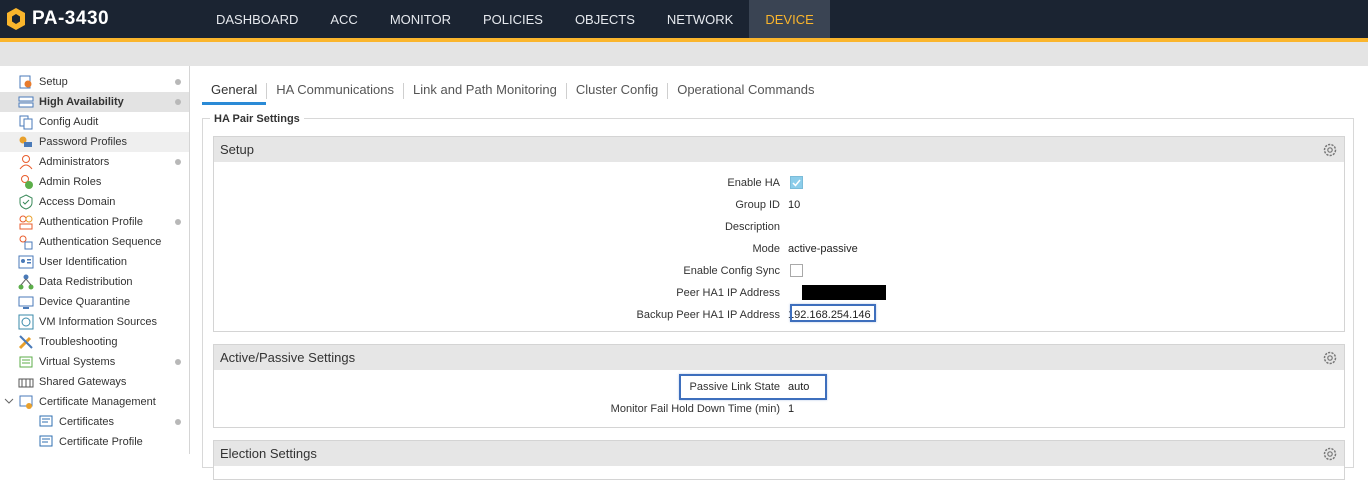 This screenshot has height=480, width=1368. Describe the element at coordinates (26, 302) in the screenshot. I see `device-quarantine-icon` at that location.